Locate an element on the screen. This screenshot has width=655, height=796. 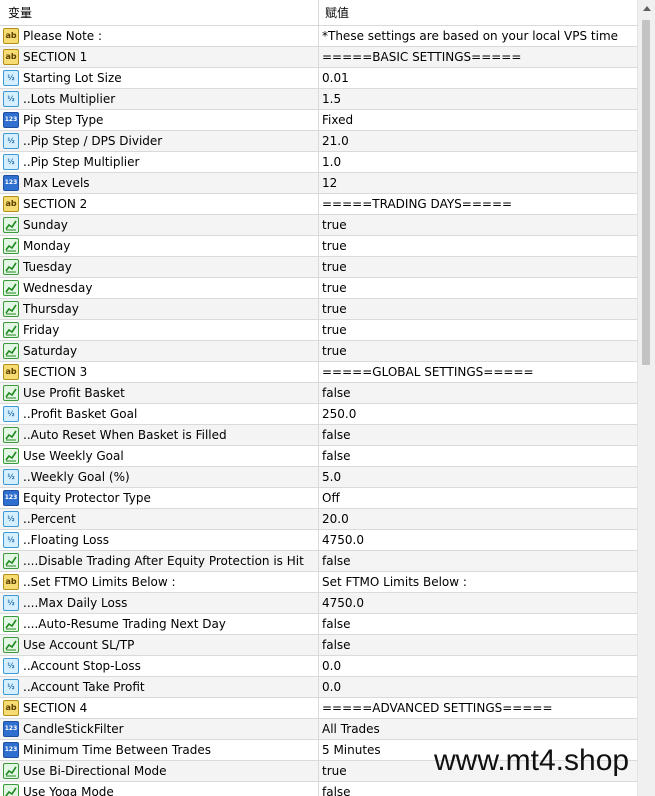
variable-cell: ½ ..Pip Step / DPS Divider is located at coordinates (159, 141).